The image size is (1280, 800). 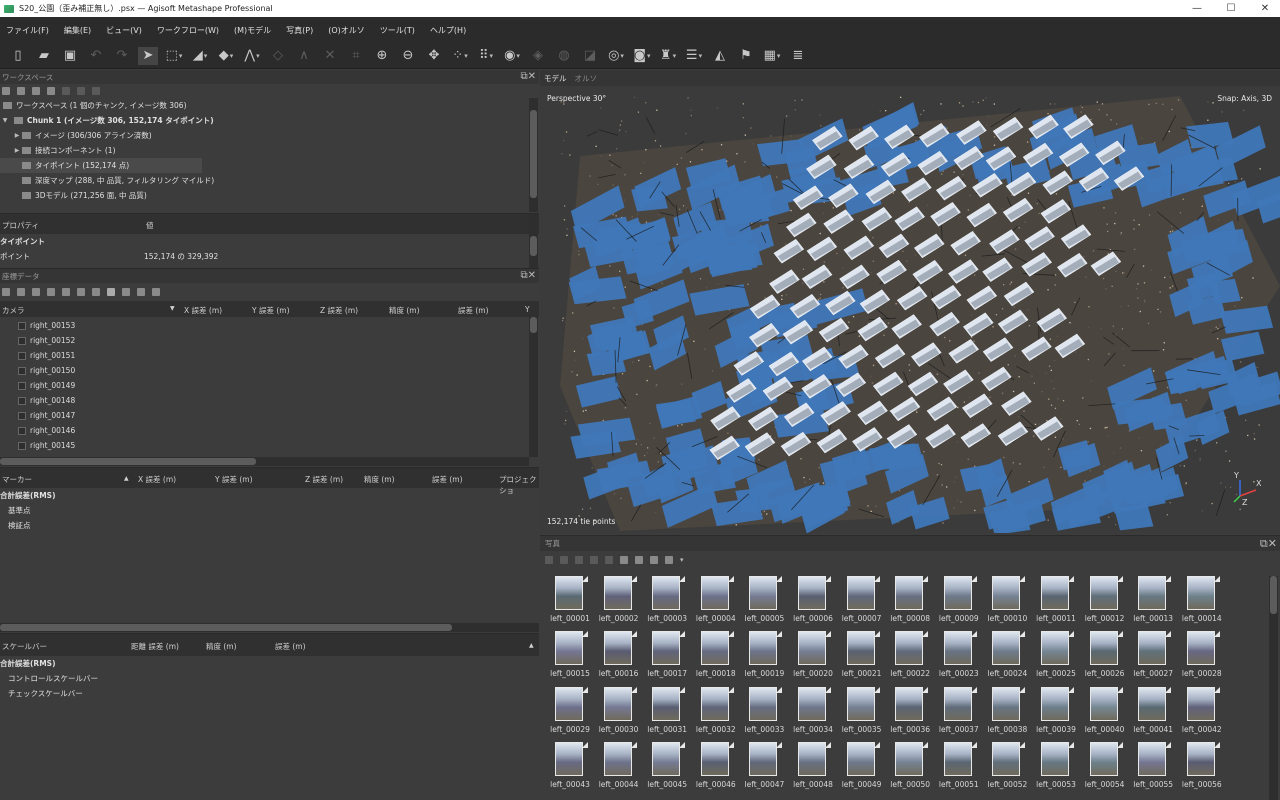 What do you see at coordinates (1157, 602) in the screenshot?
I see `photo-thumbnail: left_00013` at bounding box center [1157, 602].